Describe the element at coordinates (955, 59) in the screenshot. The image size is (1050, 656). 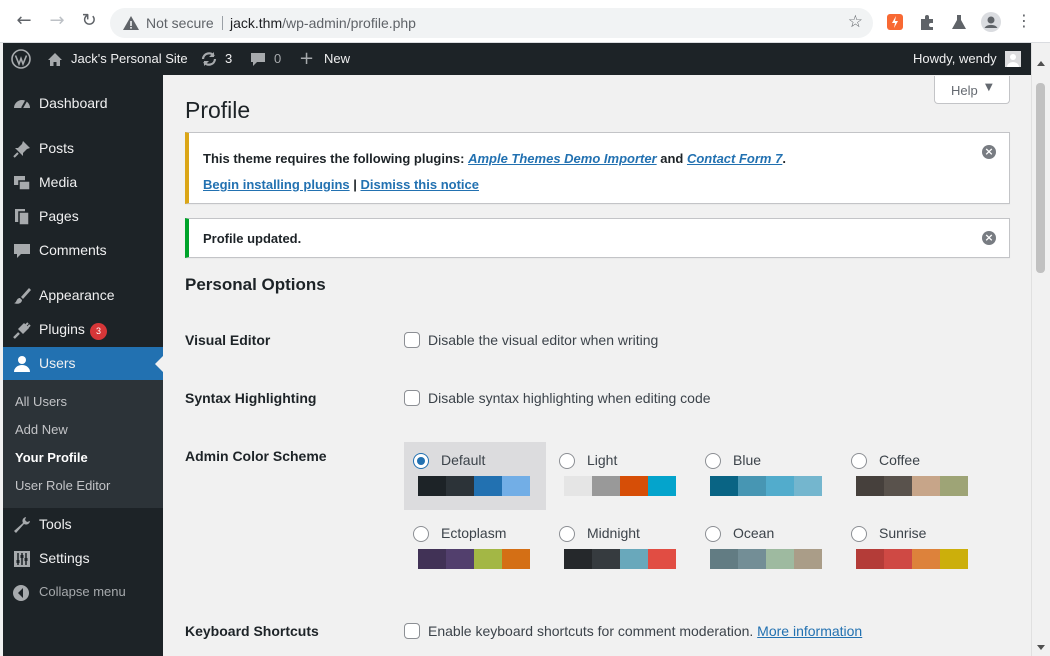
I see `howdy-user: Howdy, wendy` at that location.